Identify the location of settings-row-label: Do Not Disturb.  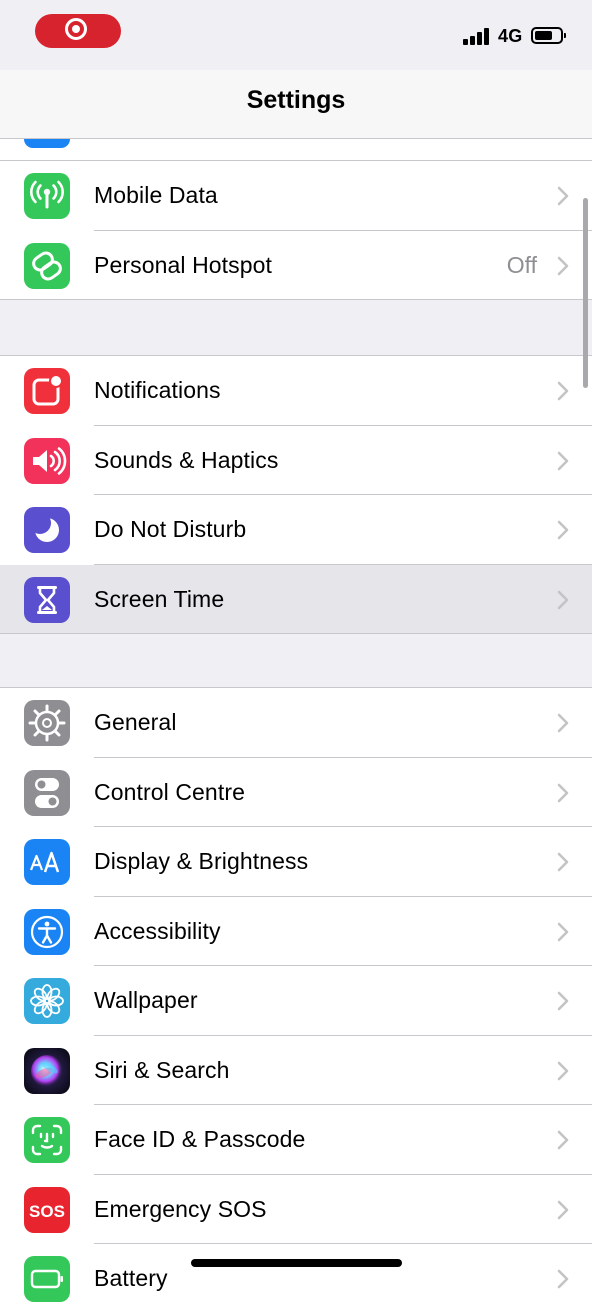
(170, 529).